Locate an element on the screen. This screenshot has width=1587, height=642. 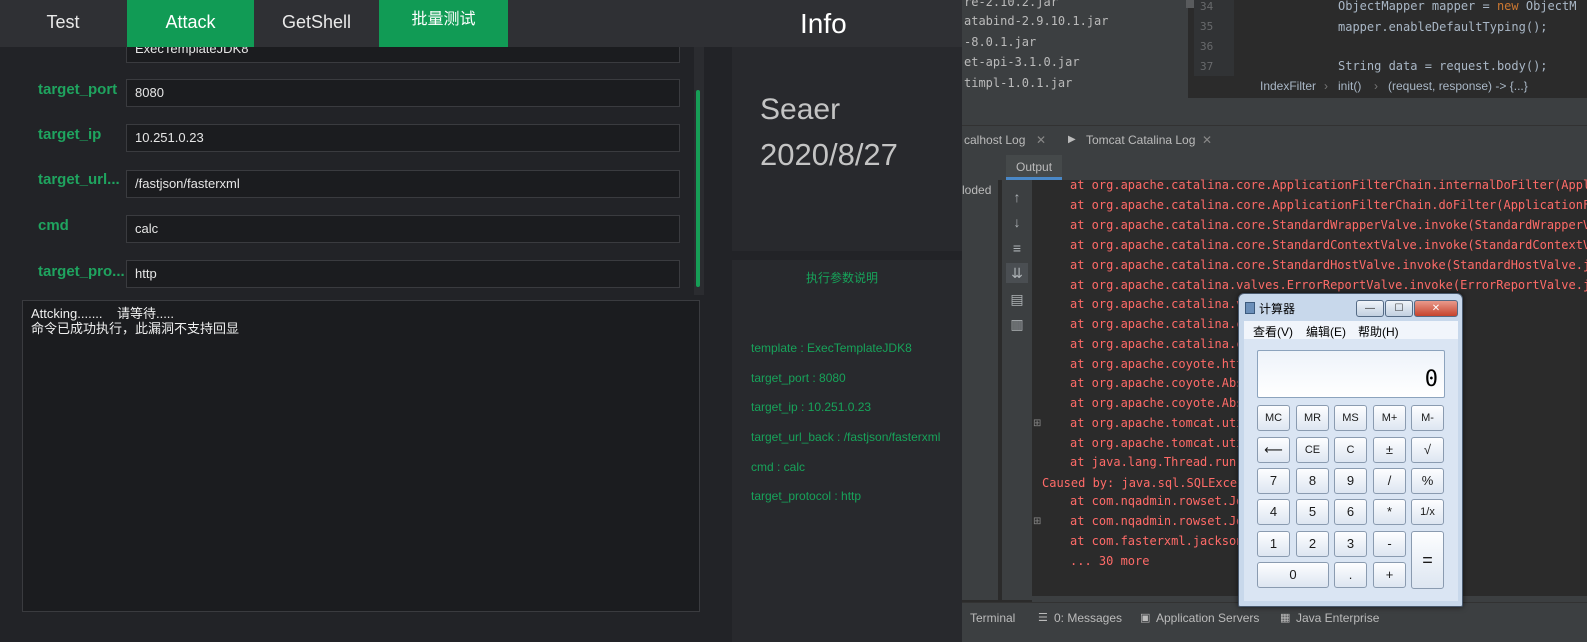
code-line-34: ObjectMapper mapper = new ObjectM is located at coordinates (1457, 6).